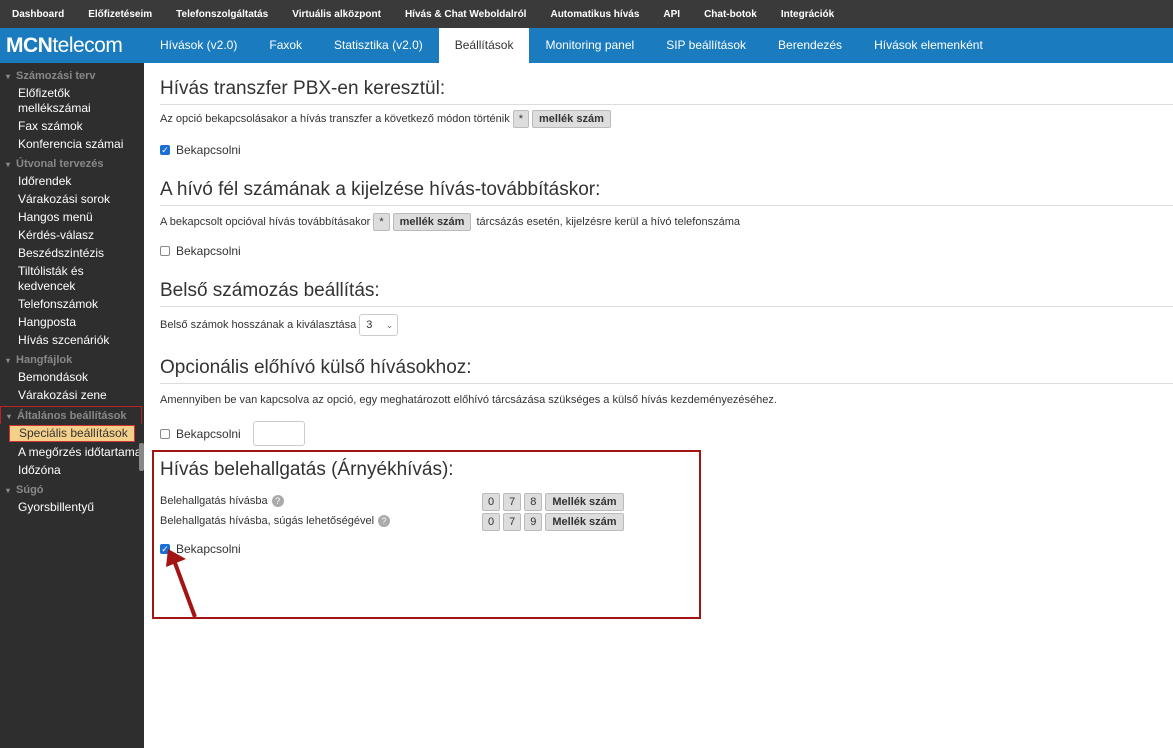 The width and height of the screenshot is (1173, 748). I want to click on tab-0: Hívások (v2.0), so click(198, 45).